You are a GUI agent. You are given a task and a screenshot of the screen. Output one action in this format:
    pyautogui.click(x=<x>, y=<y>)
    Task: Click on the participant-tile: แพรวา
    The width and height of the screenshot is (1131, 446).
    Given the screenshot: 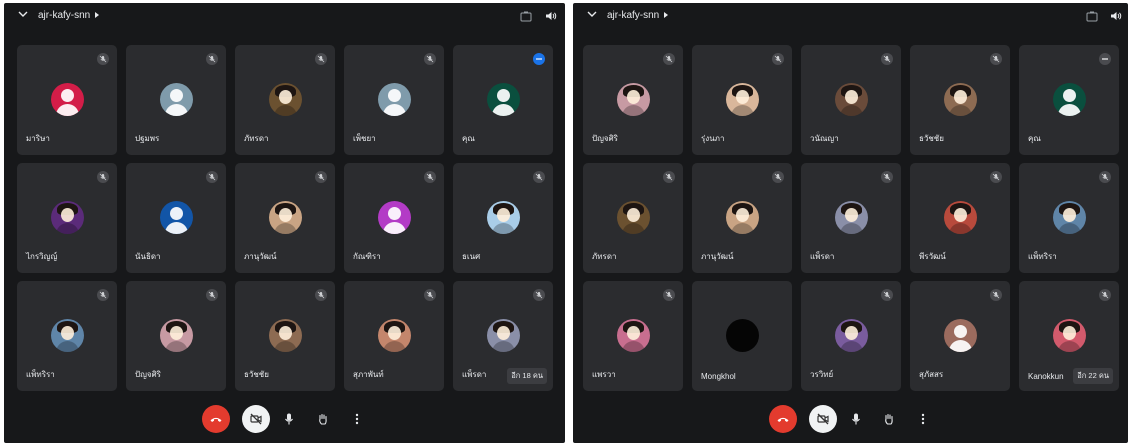 What is the action you would take?
    pyautogui.click(x=633, y=336)
    